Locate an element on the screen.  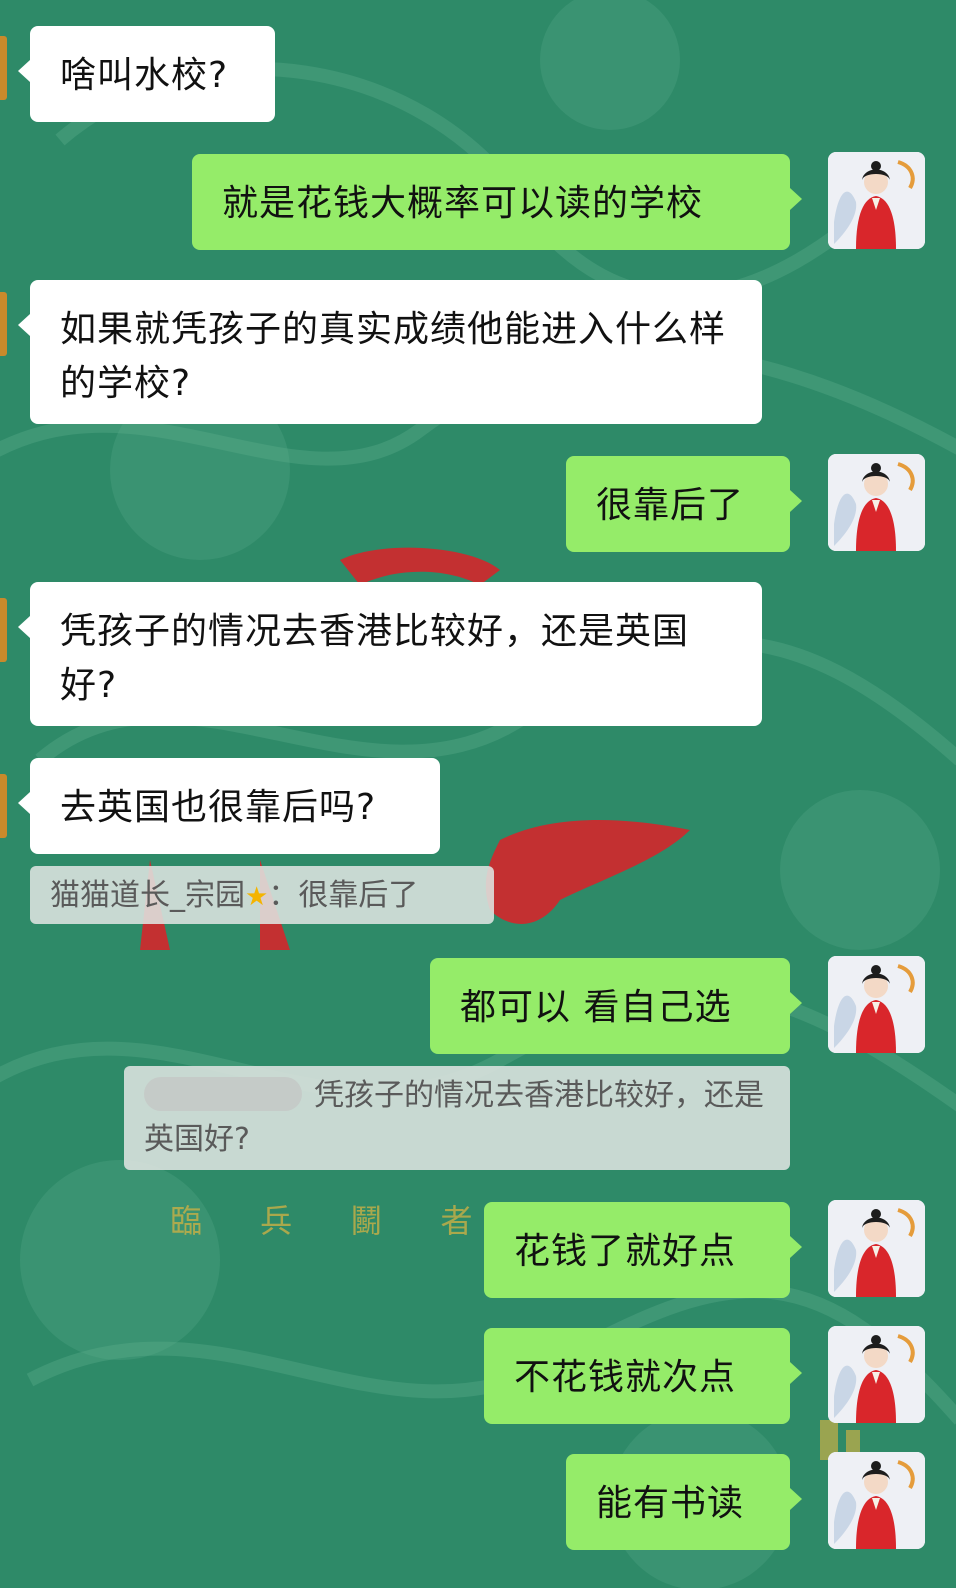
message-text: 都可以 看自己选 is located at coordinates (596, 1007).